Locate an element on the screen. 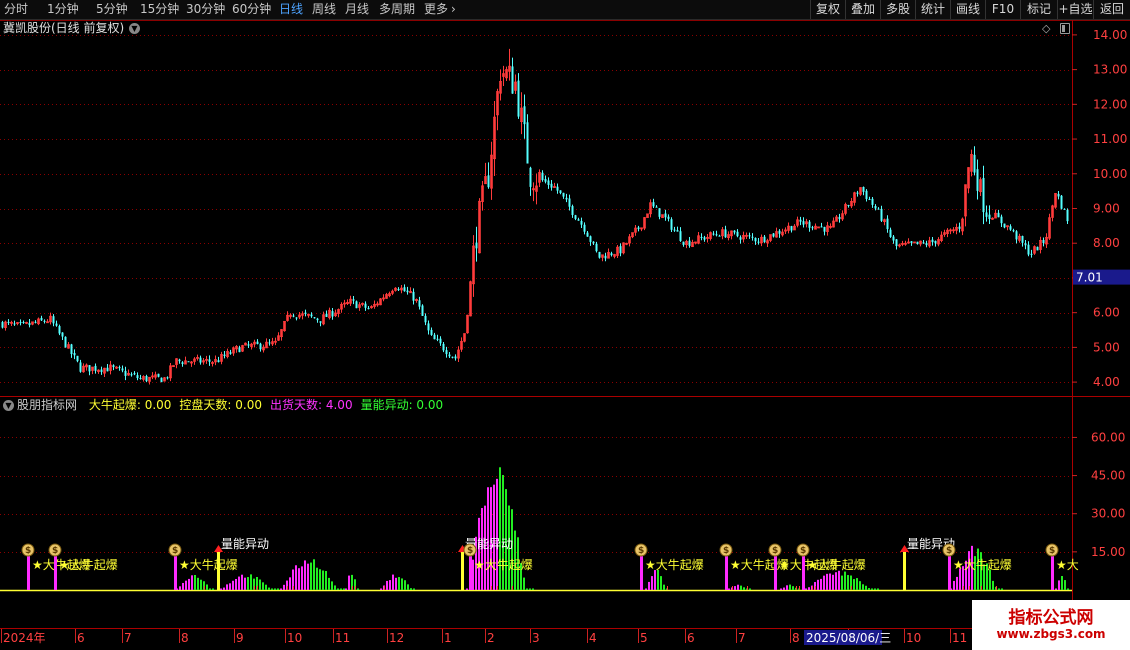 This screenshot has width=1130, height=650. date-axis-label: 7 is located at coordinates (128, 638).